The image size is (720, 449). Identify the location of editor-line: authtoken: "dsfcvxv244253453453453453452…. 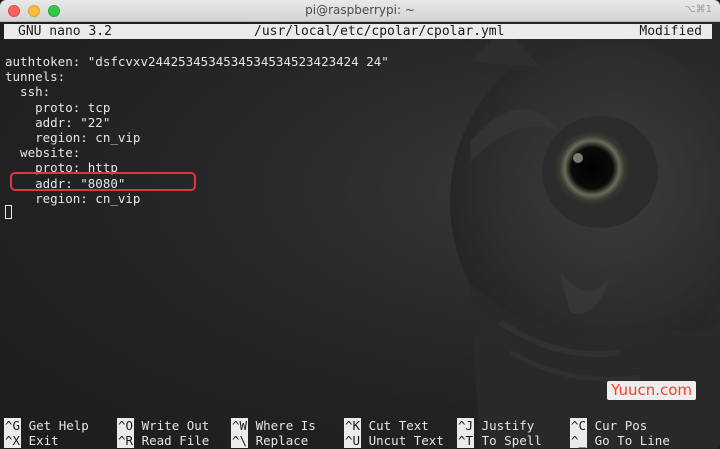
(197, 61).